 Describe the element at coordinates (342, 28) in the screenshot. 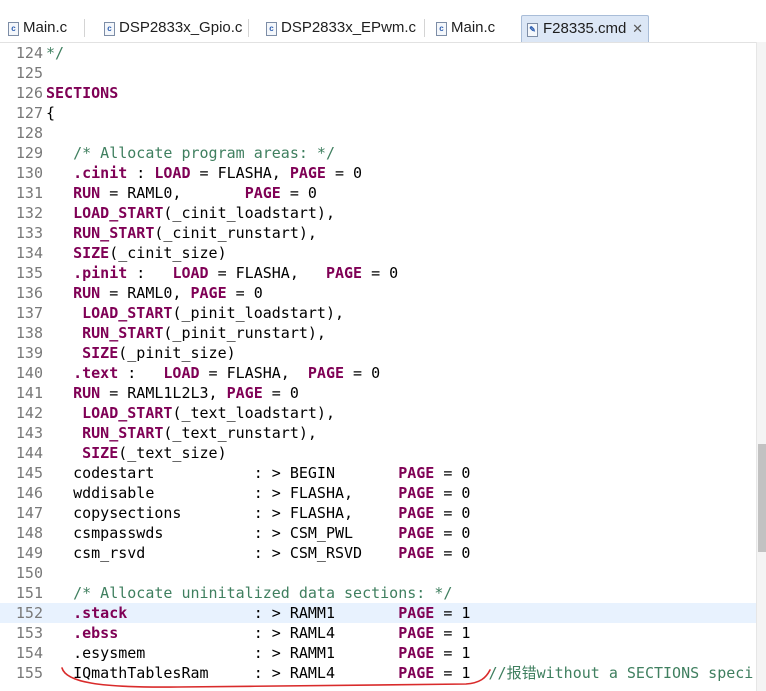

I see `tab-dsp2833x-epwm-c: c DSP2833x_EPwm.c` at that location.